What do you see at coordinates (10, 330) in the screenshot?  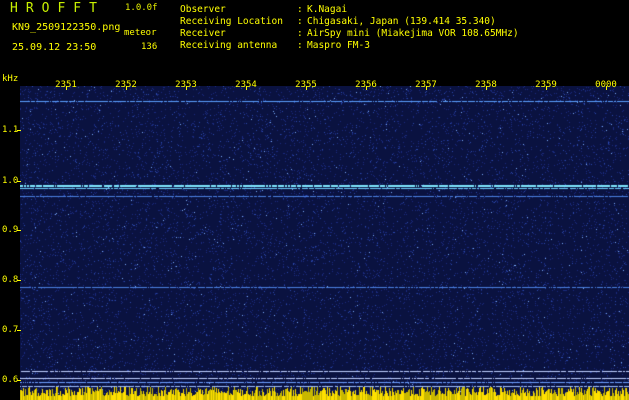 I see `freq-tick-label: 0.7` at bounding box center [10, 330].